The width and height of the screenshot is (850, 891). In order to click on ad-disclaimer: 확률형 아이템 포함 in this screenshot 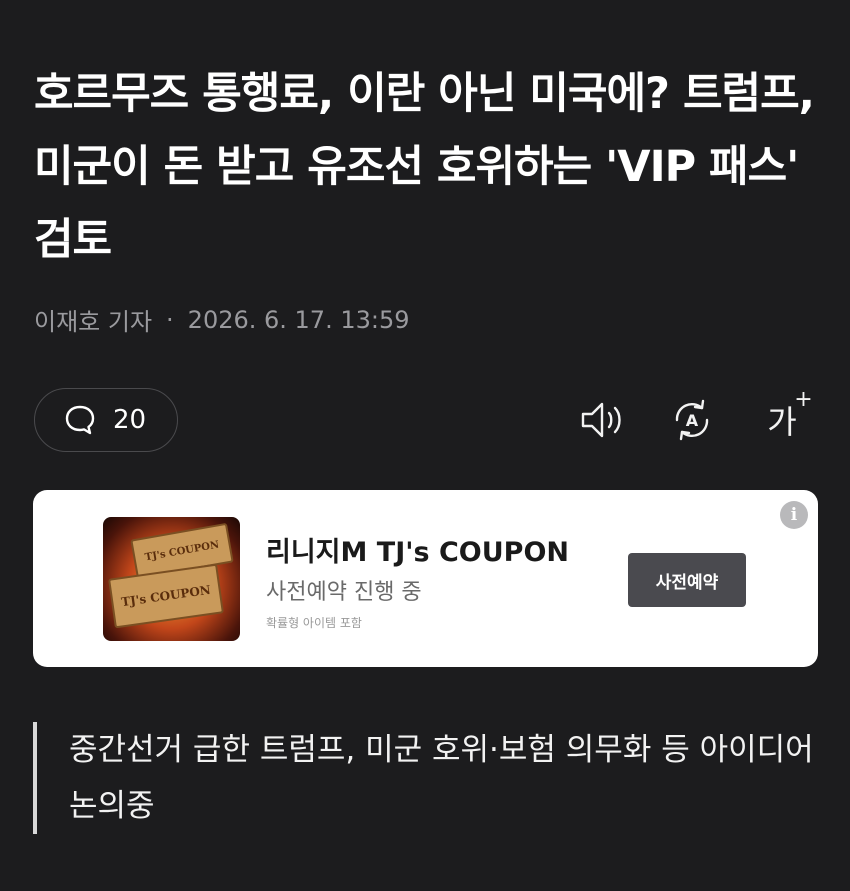, I will do `click(314, 623)`.